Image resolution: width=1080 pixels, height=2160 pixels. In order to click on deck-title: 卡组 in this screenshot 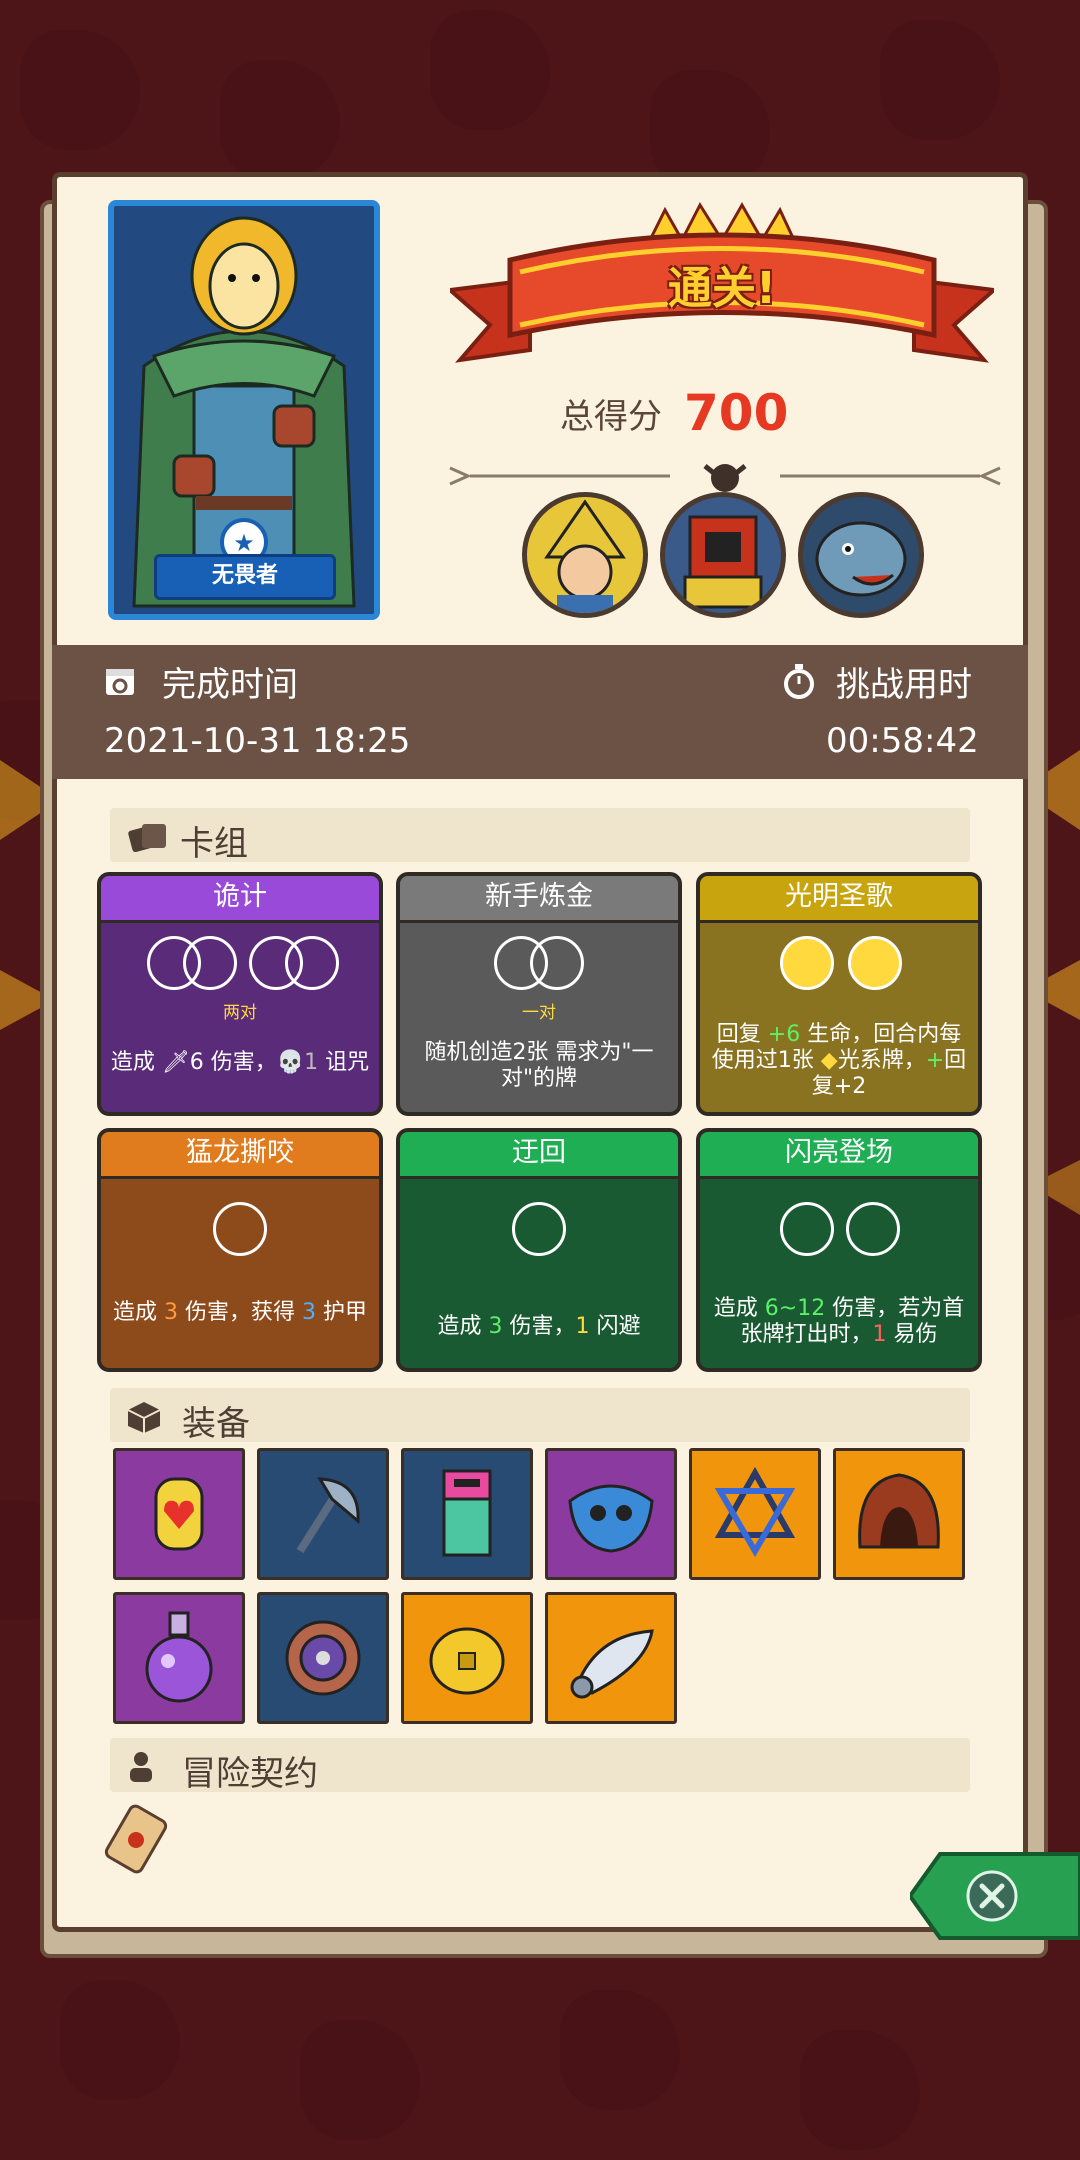, I will do `click(214, 844)`.